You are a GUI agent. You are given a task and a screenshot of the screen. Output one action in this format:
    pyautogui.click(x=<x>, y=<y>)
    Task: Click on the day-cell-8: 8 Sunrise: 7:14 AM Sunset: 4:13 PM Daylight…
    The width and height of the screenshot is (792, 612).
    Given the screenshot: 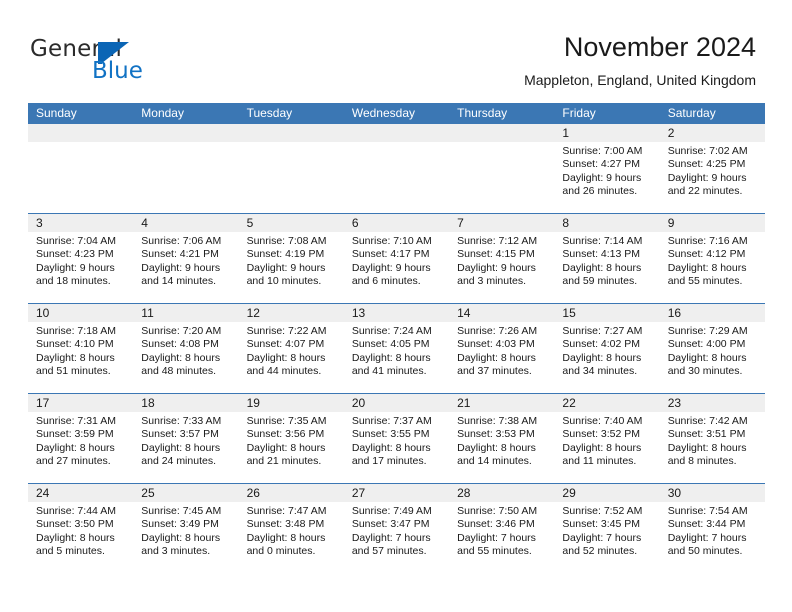 What is the action you would take?
    pyautogui.click(x=607, y=258)
    